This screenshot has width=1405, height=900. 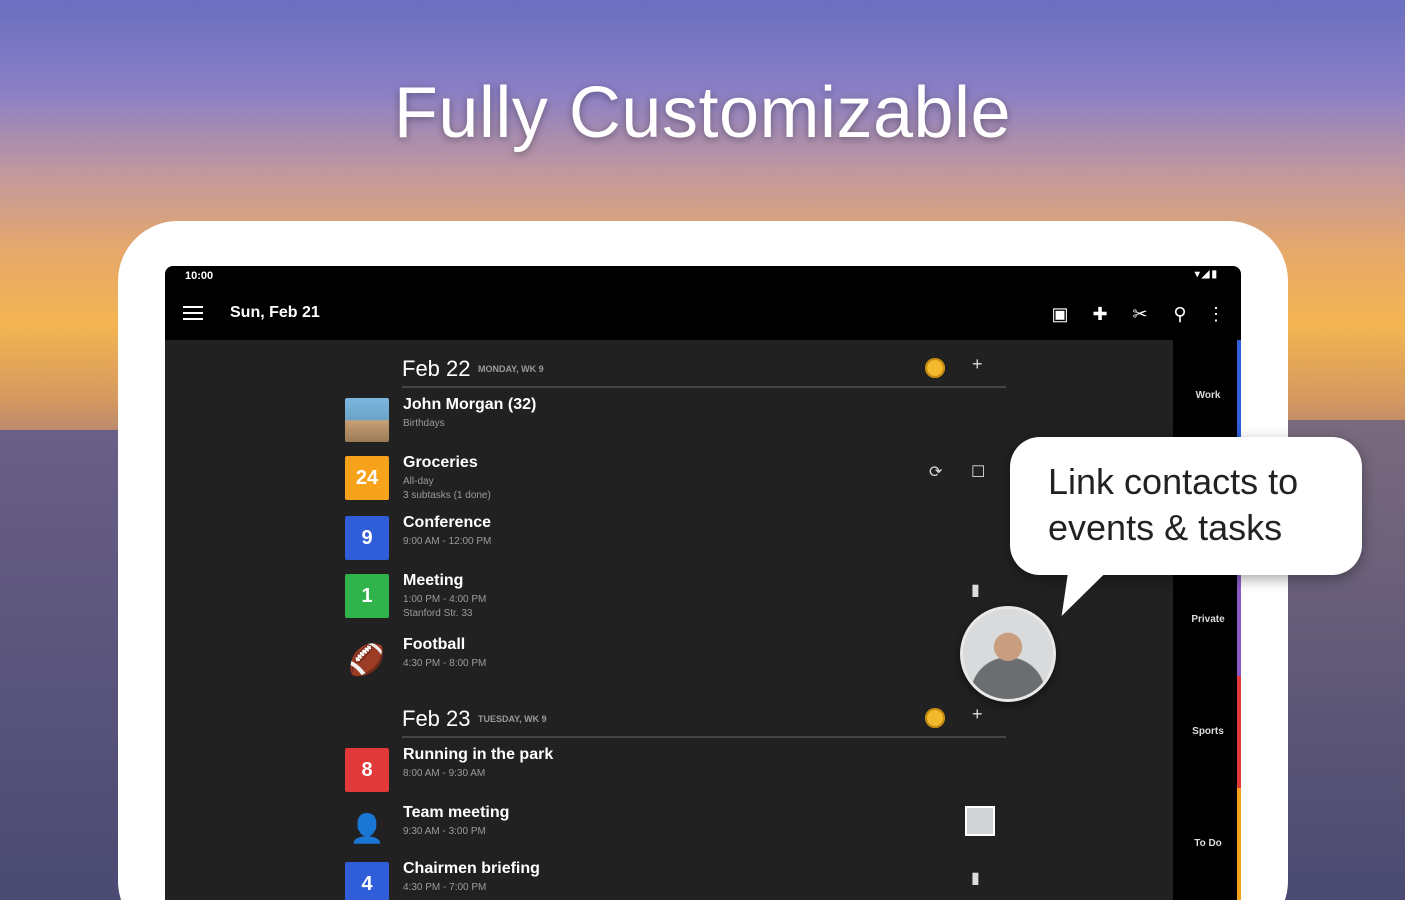 I want to click on calendar-color-sports, so click(x=1239, y=732).